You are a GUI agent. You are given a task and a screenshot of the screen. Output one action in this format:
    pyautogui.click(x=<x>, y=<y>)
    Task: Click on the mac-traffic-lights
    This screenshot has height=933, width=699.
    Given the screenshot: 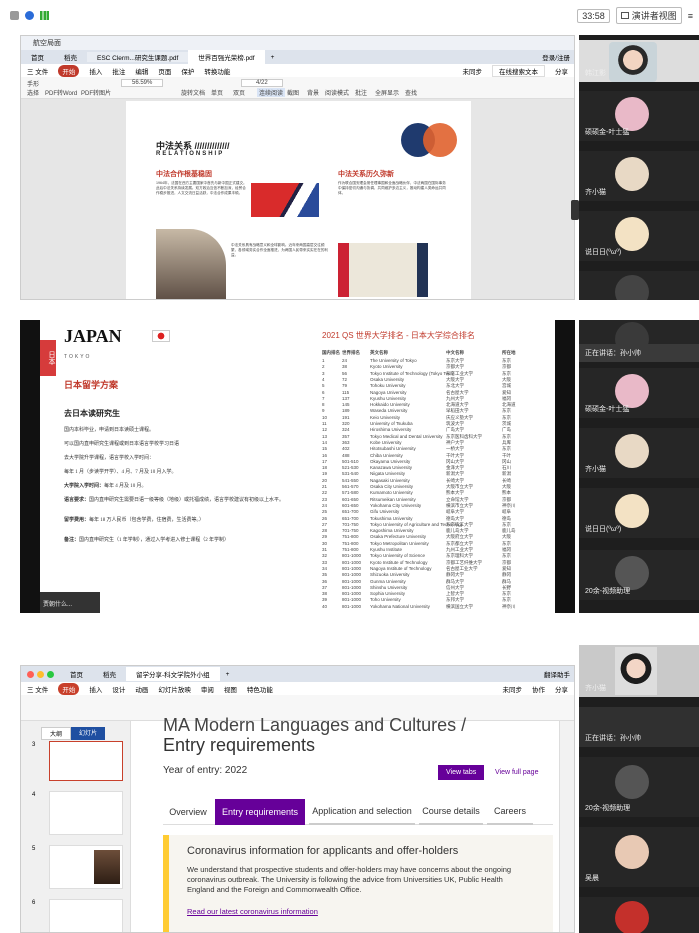 What is the action you would take?
    pyautogui.click(x=40, y=674)
    